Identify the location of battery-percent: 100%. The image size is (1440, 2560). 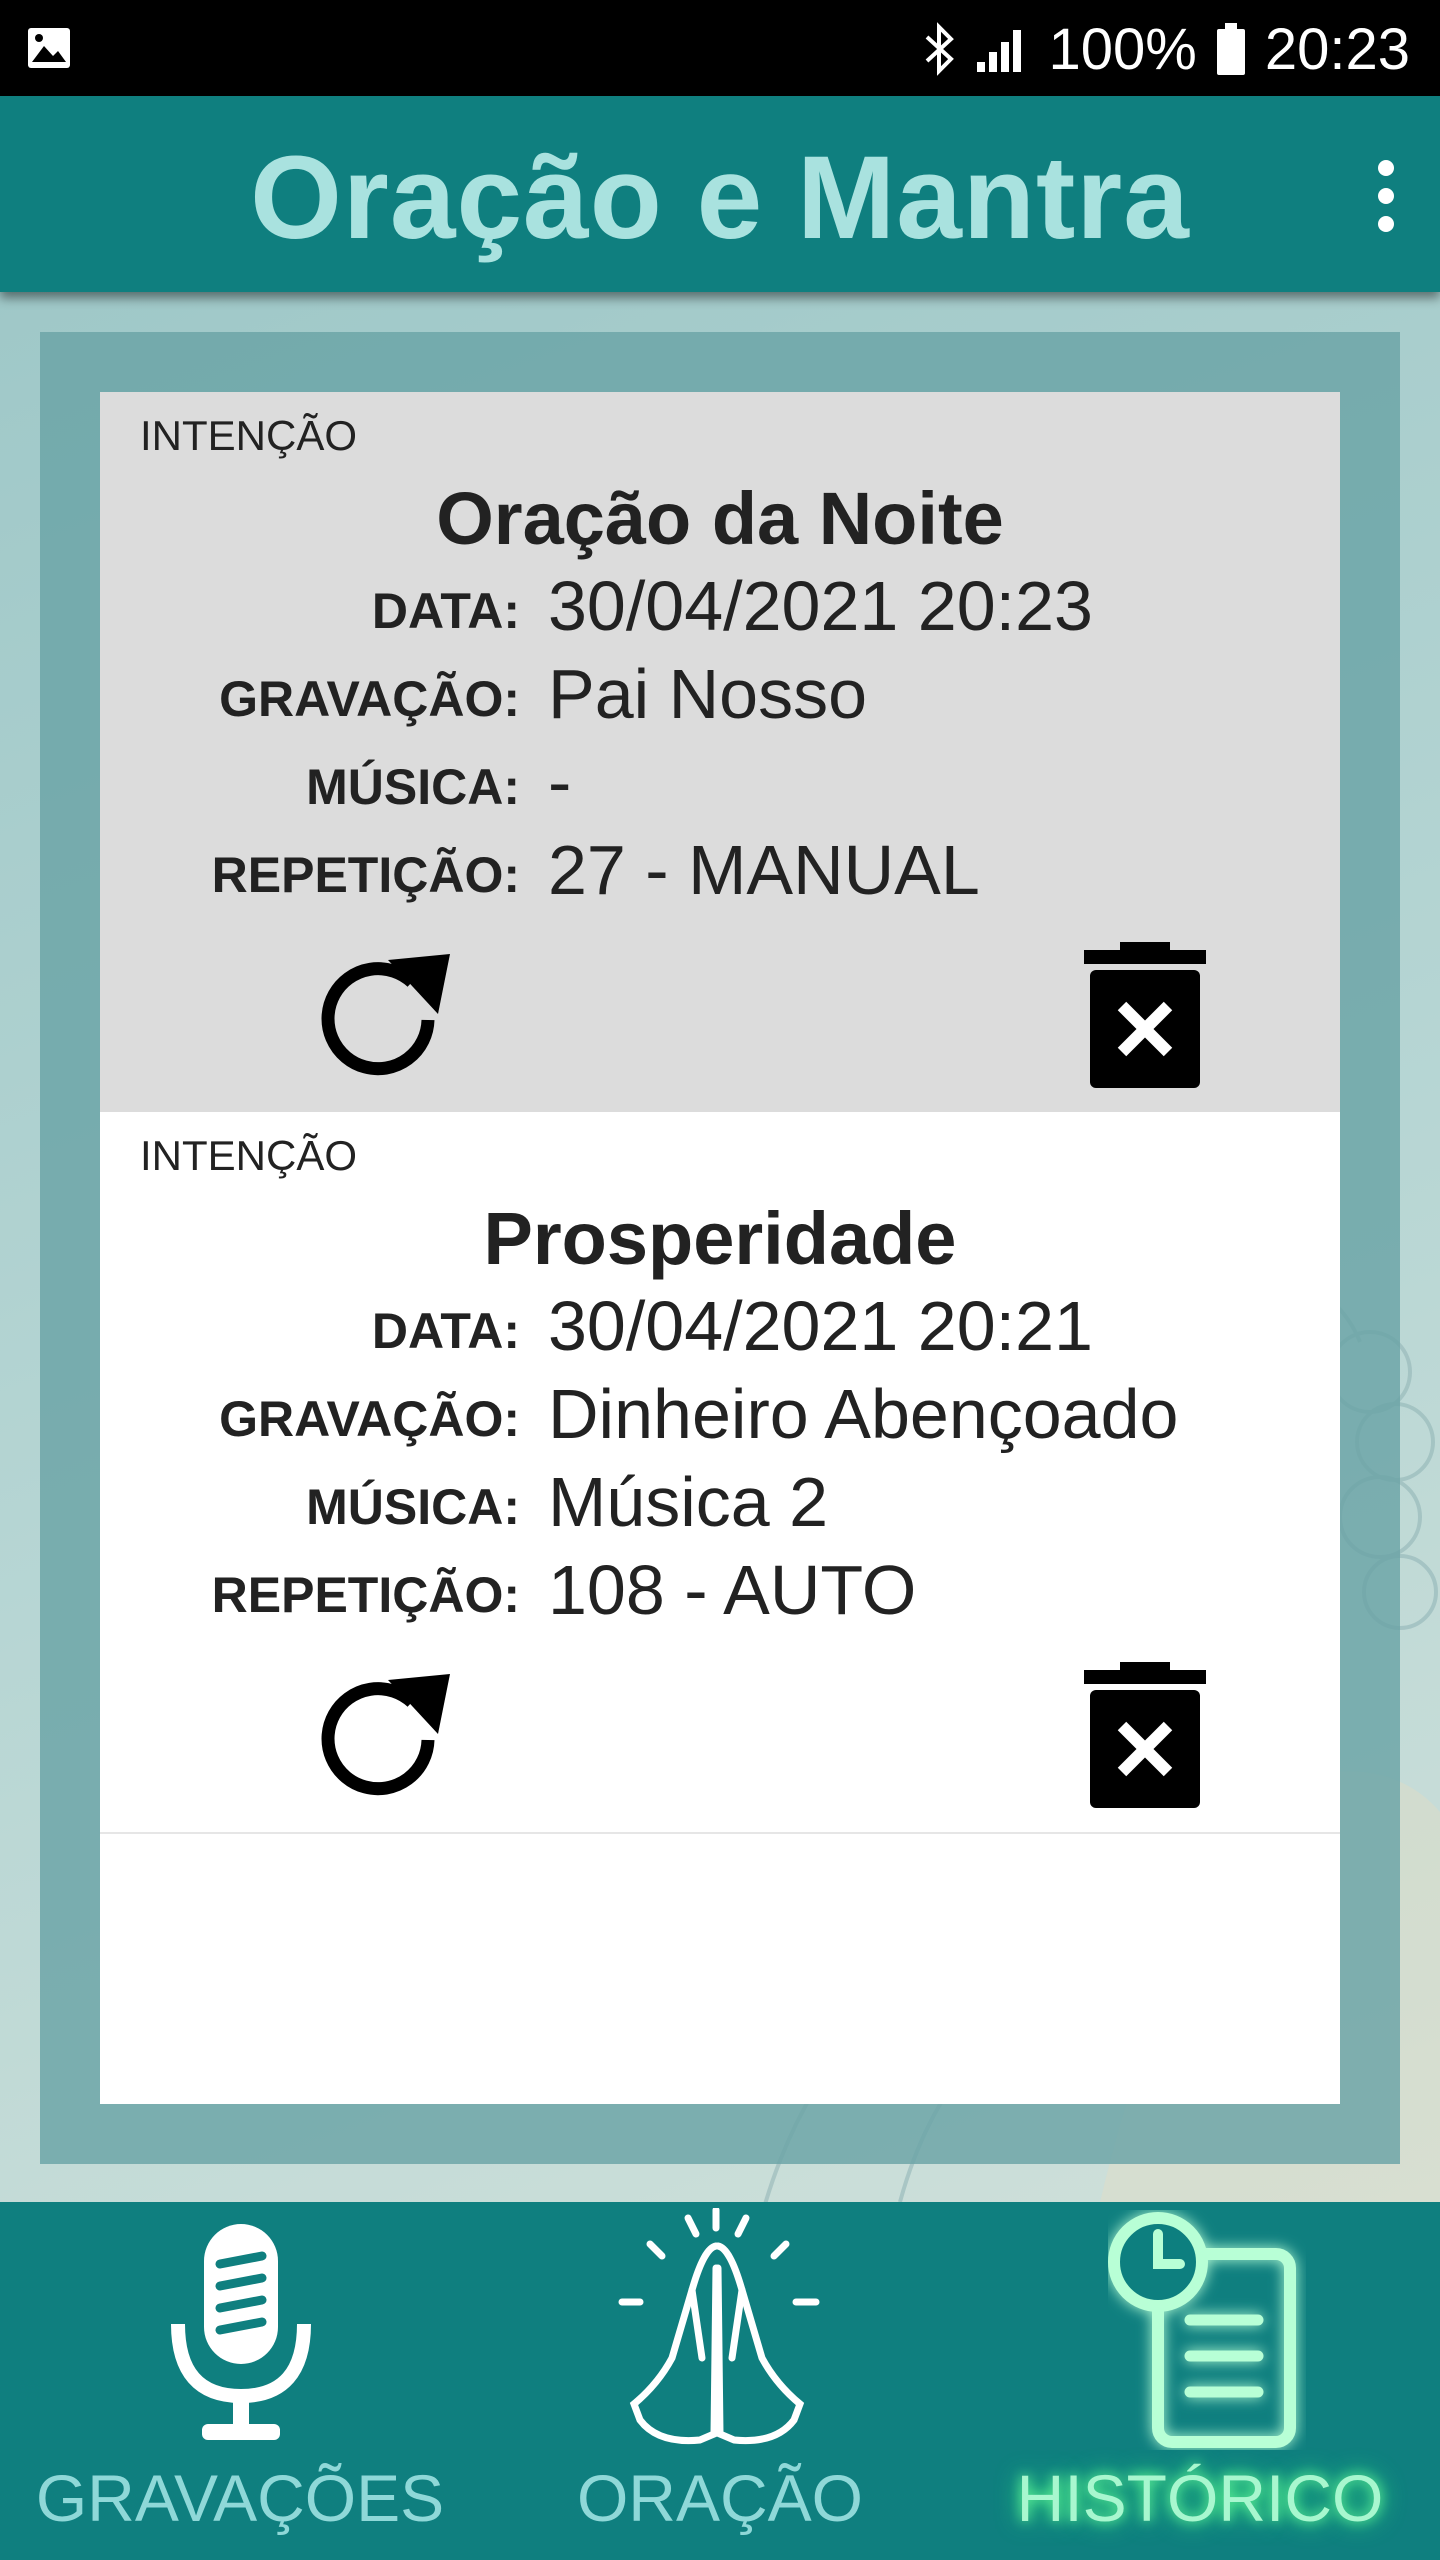
(1122, 49).